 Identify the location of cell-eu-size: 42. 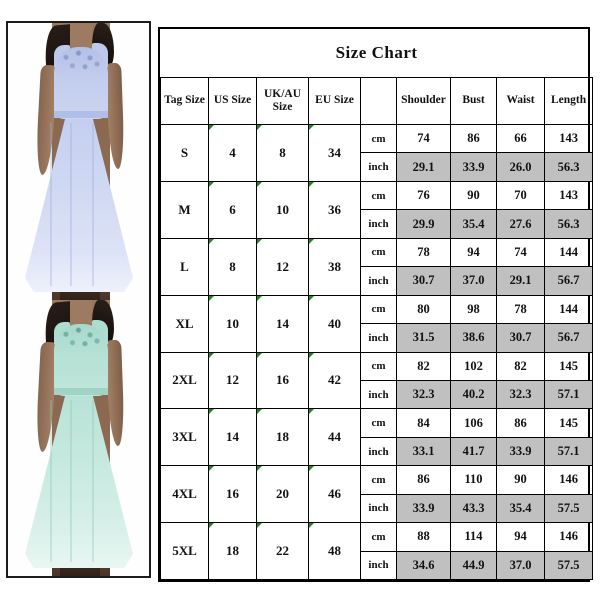
(334, 380).